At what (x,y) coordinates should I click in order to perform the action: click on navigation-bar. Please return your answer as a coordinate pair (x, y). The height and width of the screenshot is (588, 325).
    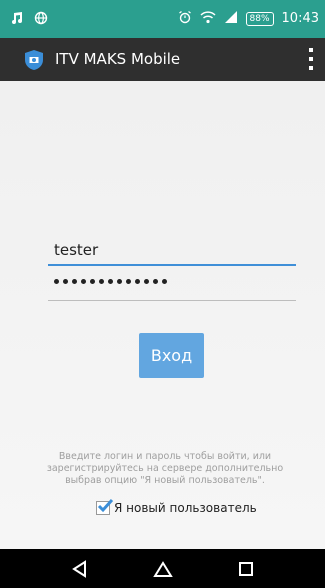
    Looking at the image, I should click on (162, 568).